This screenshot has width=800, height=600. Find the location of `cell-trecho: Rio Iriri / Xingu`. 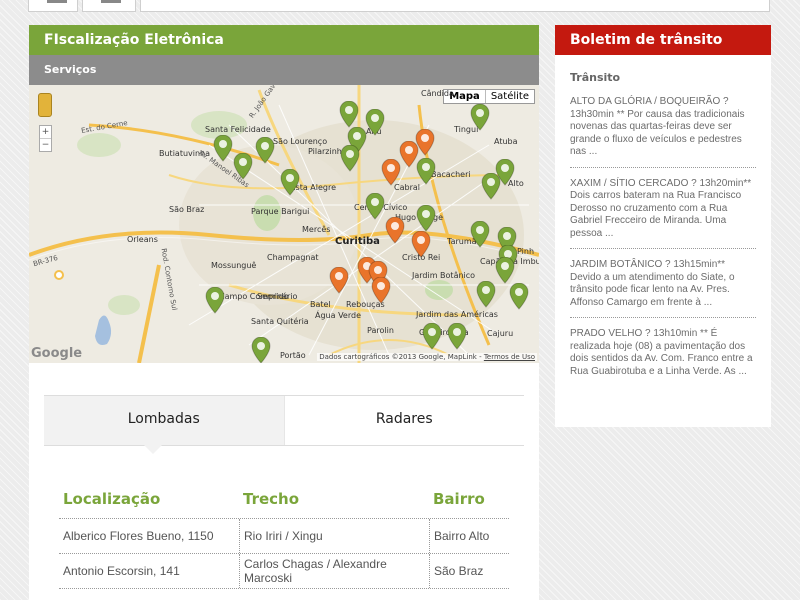

cell-trecho: Rio Iriri / Xingu is located at coordinates (334, 536).